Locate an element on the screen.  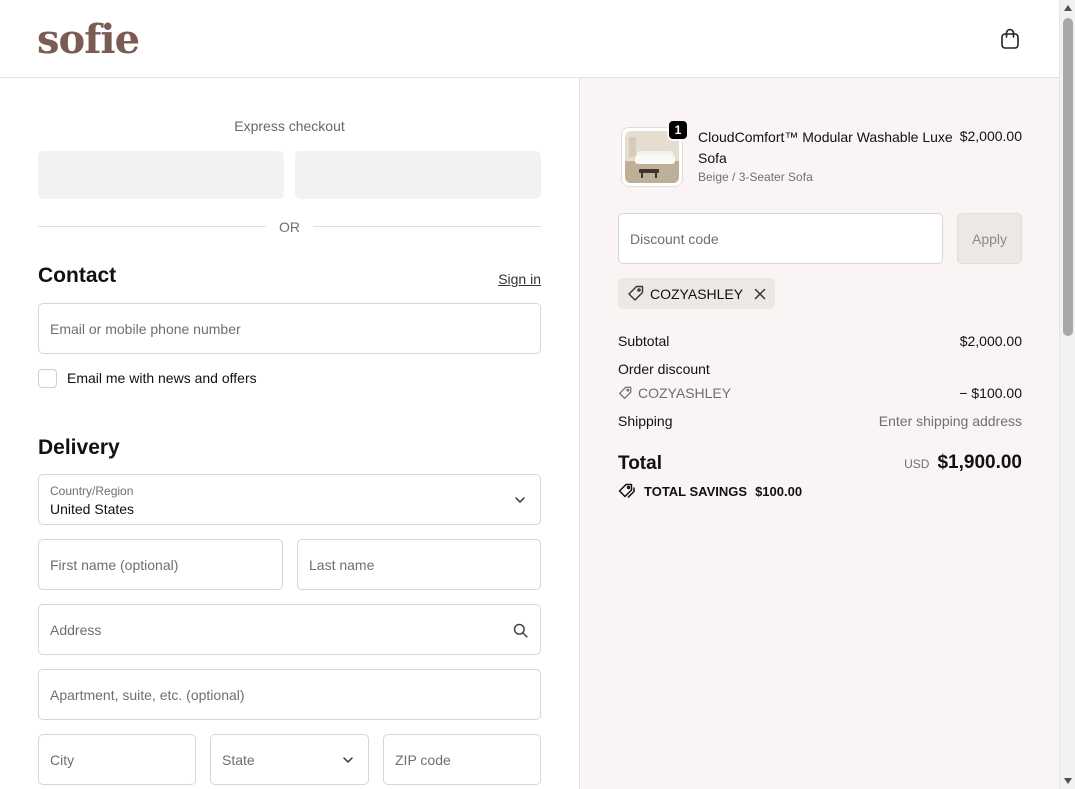
shipping-label: Shipping is located at coordinates (645, 421).